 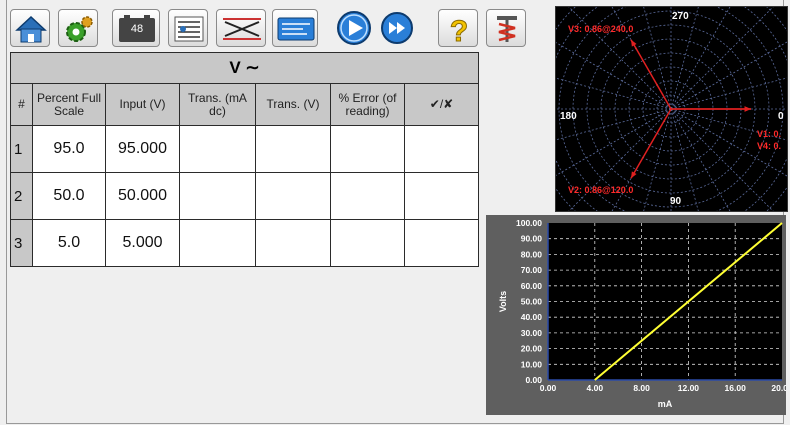 What do you see at coordinates (503, 301) in the screenshot?
I see `y-axis-label: Volts` at bounding box center [503, 301].